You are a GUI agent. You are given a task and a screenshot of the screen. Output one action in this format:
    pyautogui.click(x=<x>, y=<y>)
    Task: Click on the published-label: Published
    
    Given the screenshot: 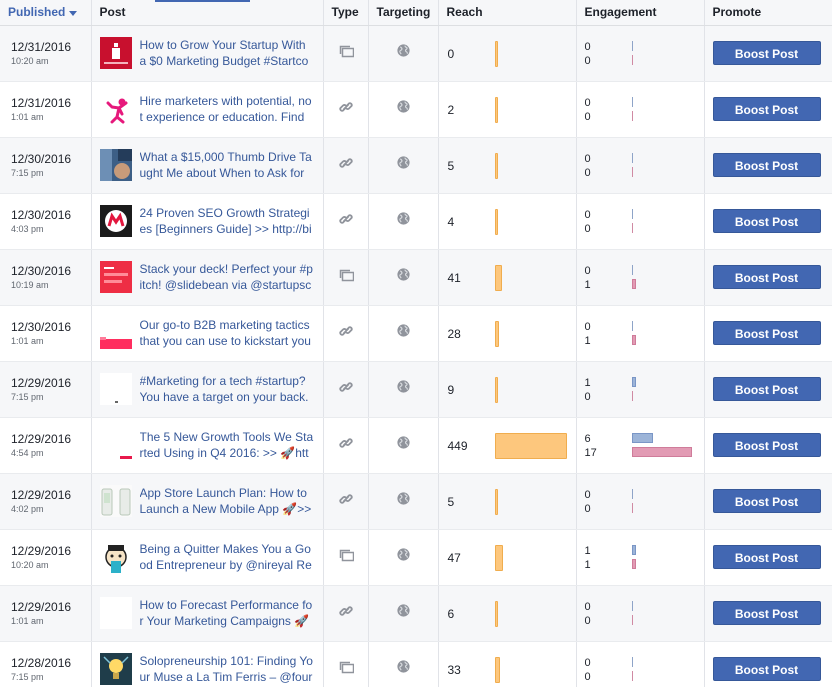 What is the action you would take?
    pyautogui.click(x=37, y=12)
    